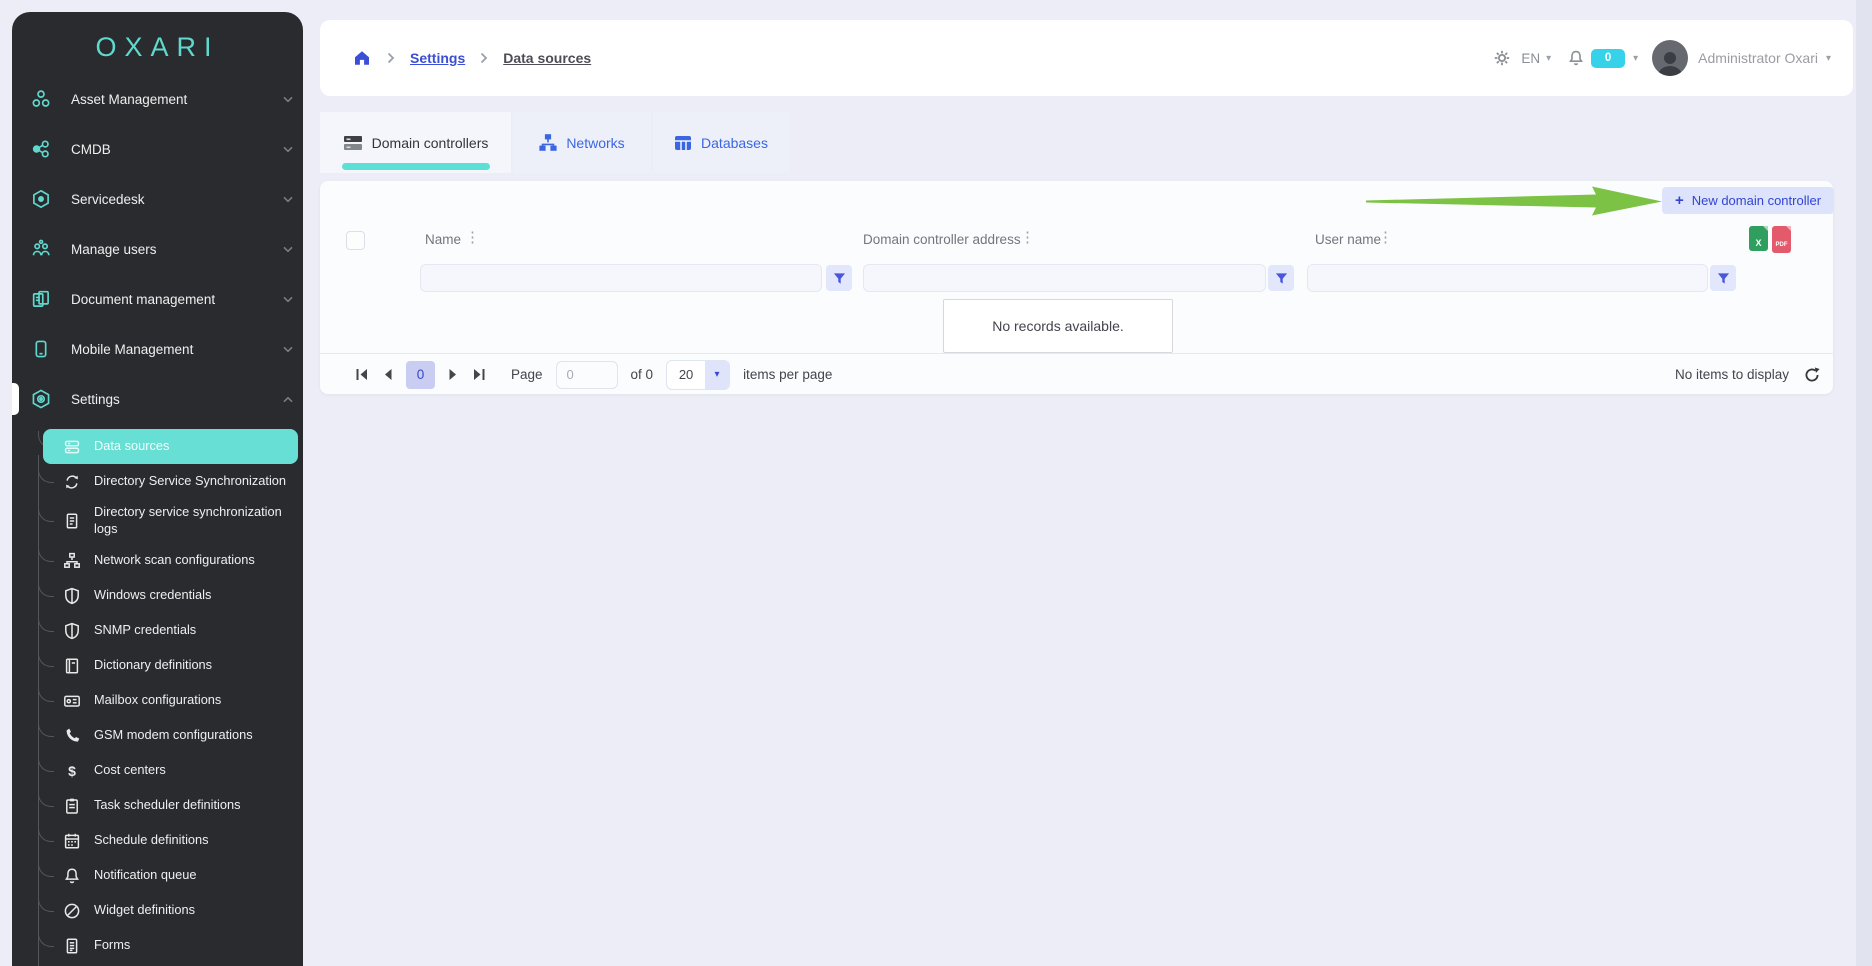 The width and height of the screenshot is (1872, 966). What do you see at coordinates (72, 806) in the screenshot?
I see `clipboard-icon` at bounding box center [72, 806].